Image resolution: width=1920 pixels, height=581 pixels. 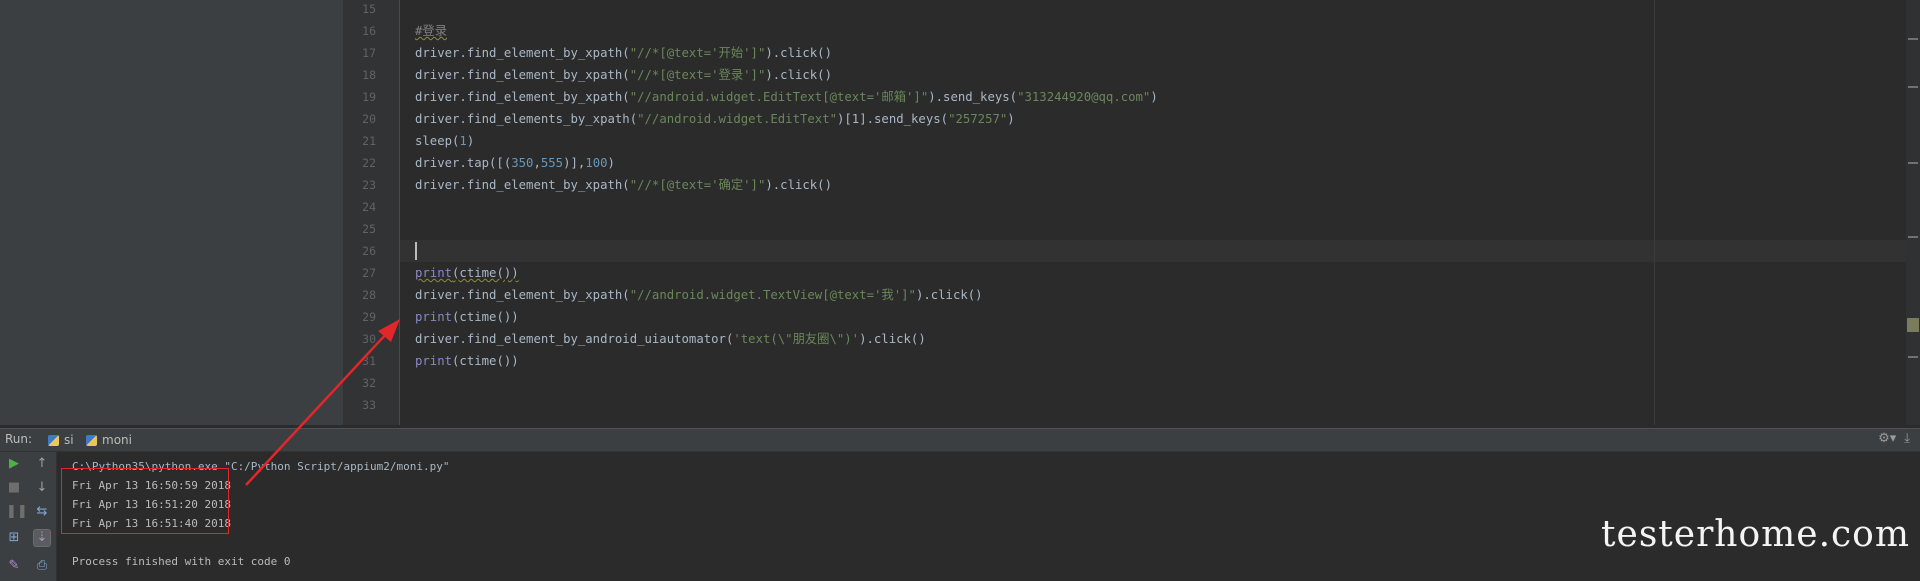 I want to click on pause-icon: ❚❚, so click(x=17, y=512).